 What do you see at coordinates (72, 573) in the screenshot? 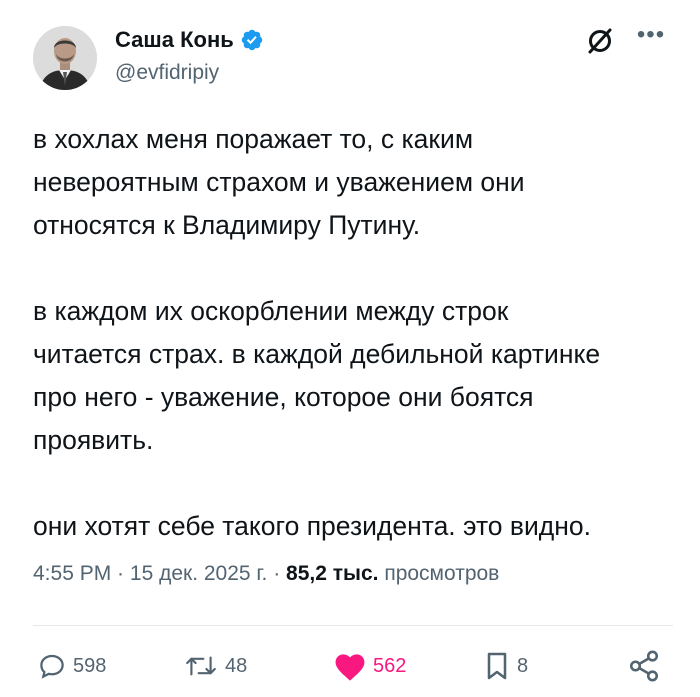
I see `tweet-time: 4:55 PM` at bounding box center [72, 573].